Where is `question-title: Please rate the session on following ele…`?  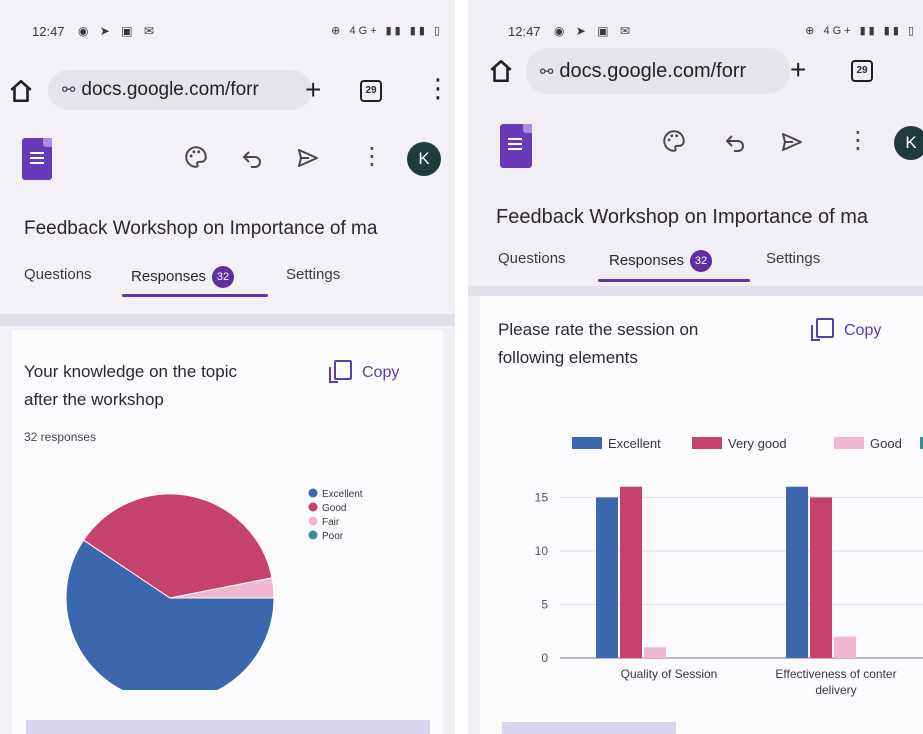
question-title: Please rate the session on following ele… is located at coordinates (598, 344).